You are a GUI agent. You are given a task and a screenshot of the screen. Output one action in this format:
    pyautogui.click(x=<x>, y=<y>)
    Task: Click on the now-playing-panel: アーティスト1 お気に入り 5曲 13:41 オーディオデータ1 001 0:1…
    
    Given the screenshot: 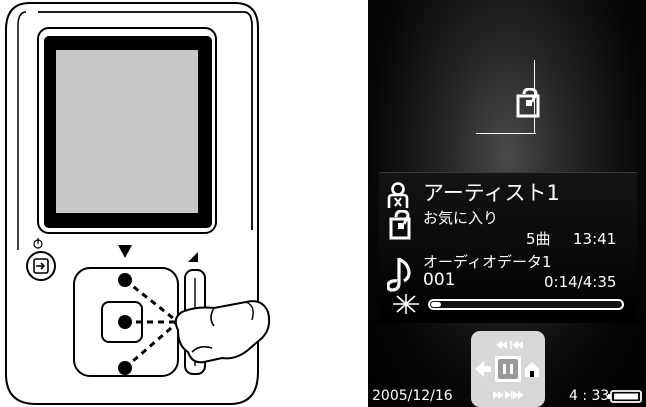 What is the action you would take?
    pyautogui.click(x=508, y=247)
    